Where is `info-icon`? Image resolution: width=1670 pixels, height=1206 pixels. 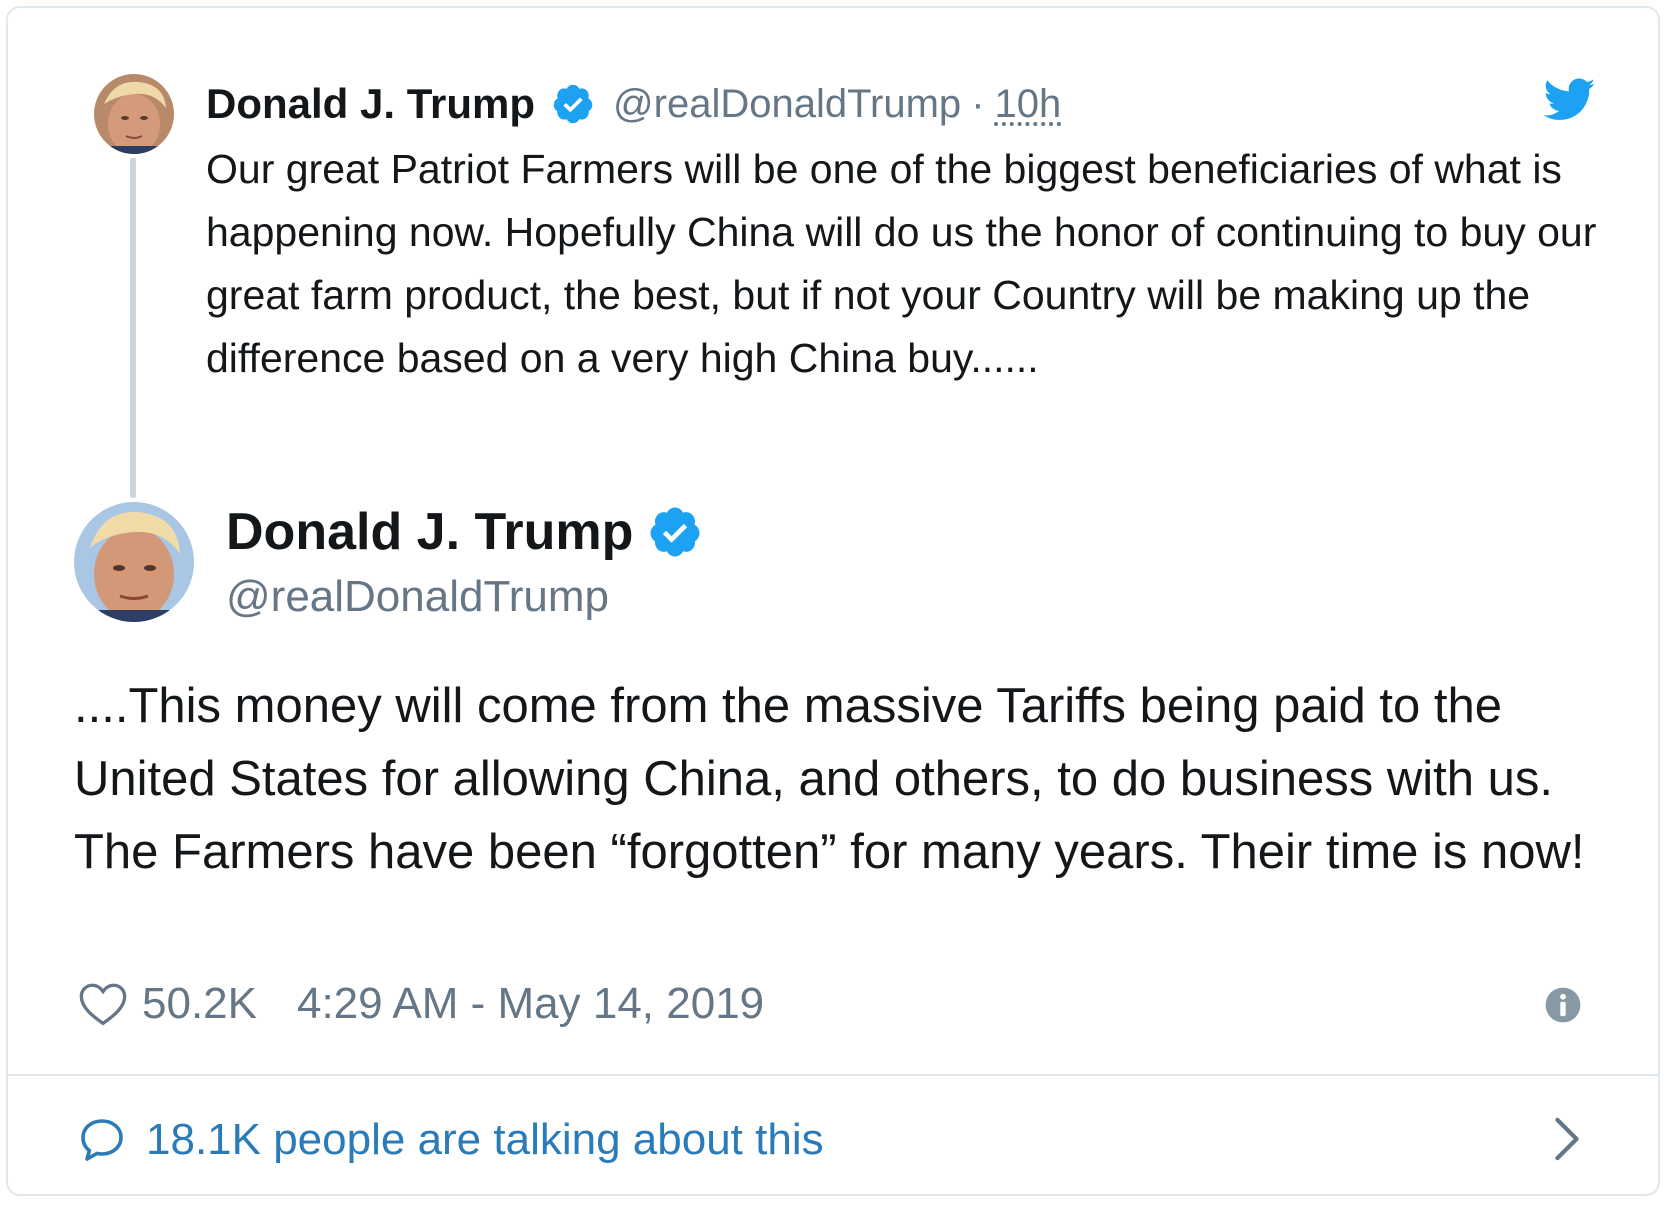 info-icon is located at coordinates (1563, 1005).